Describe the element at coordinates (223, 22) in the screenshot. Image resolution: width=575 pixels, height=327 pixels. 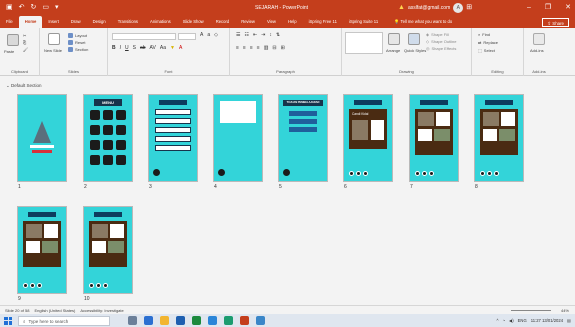
I see `tab-record: Record` at that location.